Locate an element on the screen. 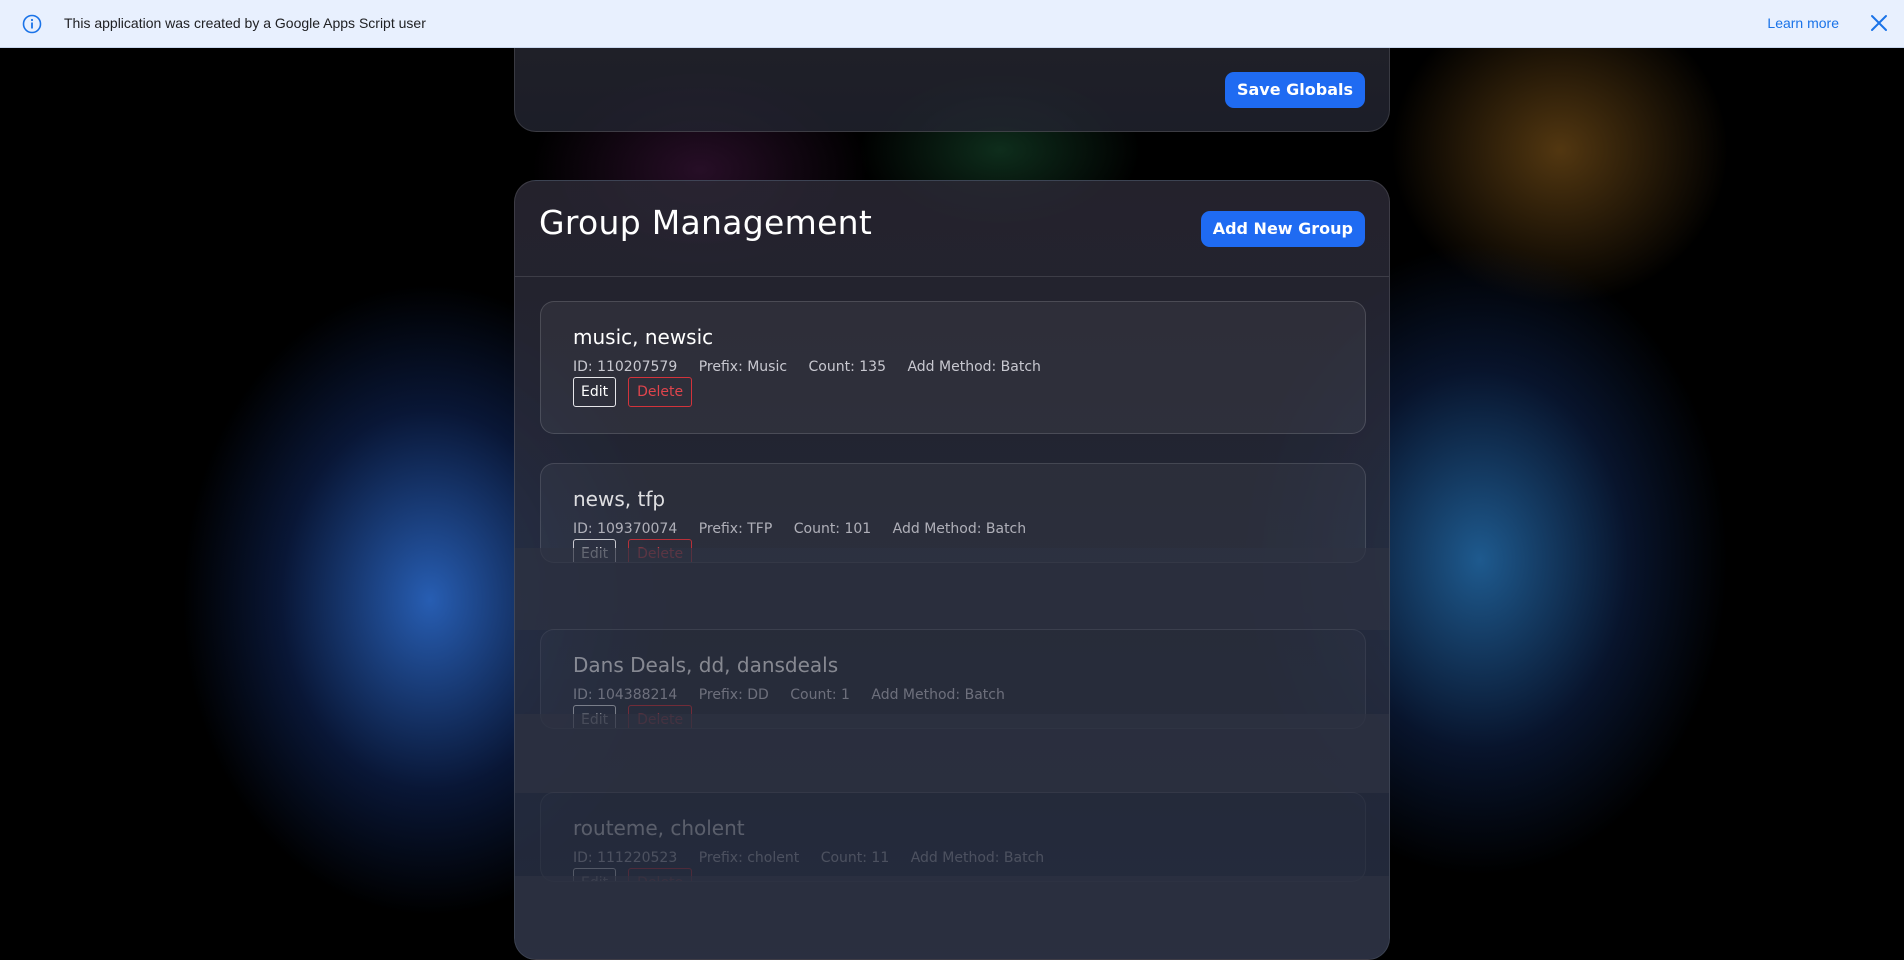 This screenshot has height=960, width=1904. group-name: news, tfp is located at coordinates (619, 499).